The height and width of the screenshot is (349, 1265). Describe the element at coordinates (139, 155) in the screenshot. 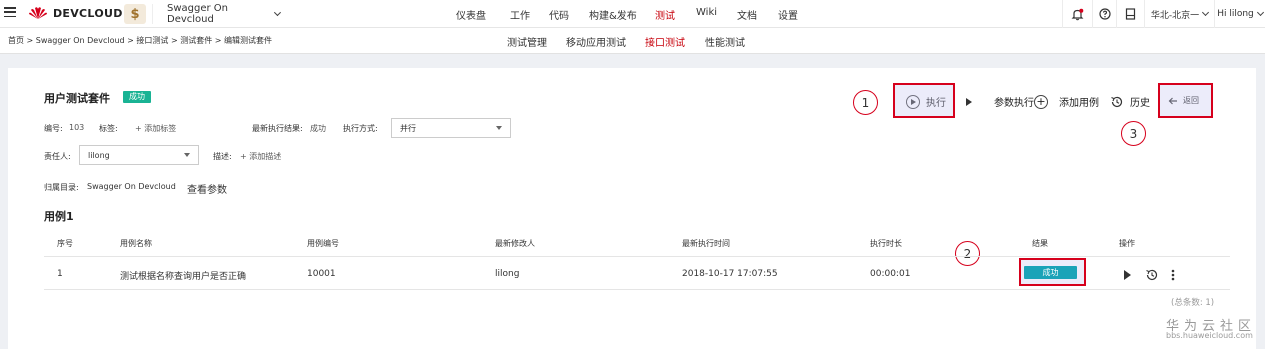

I see `owner-select: lilong` at that location.